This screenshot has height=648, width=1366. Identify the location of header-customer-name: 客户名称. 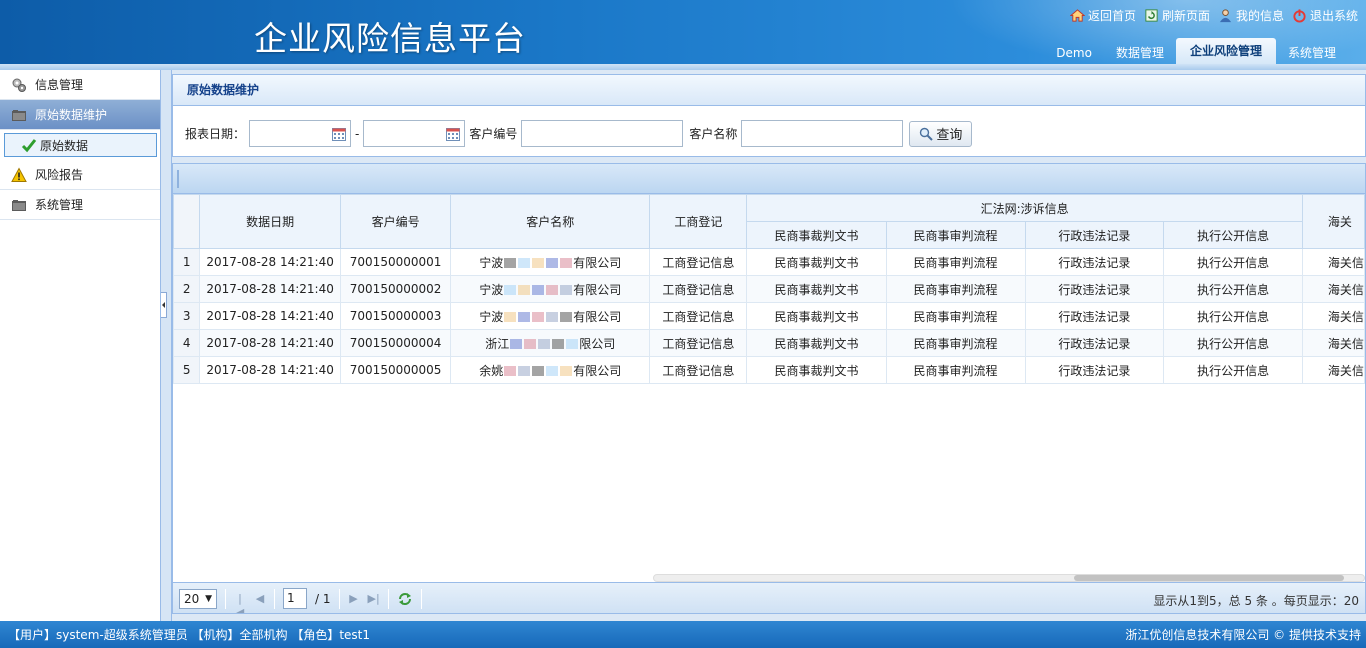
(550, 221).